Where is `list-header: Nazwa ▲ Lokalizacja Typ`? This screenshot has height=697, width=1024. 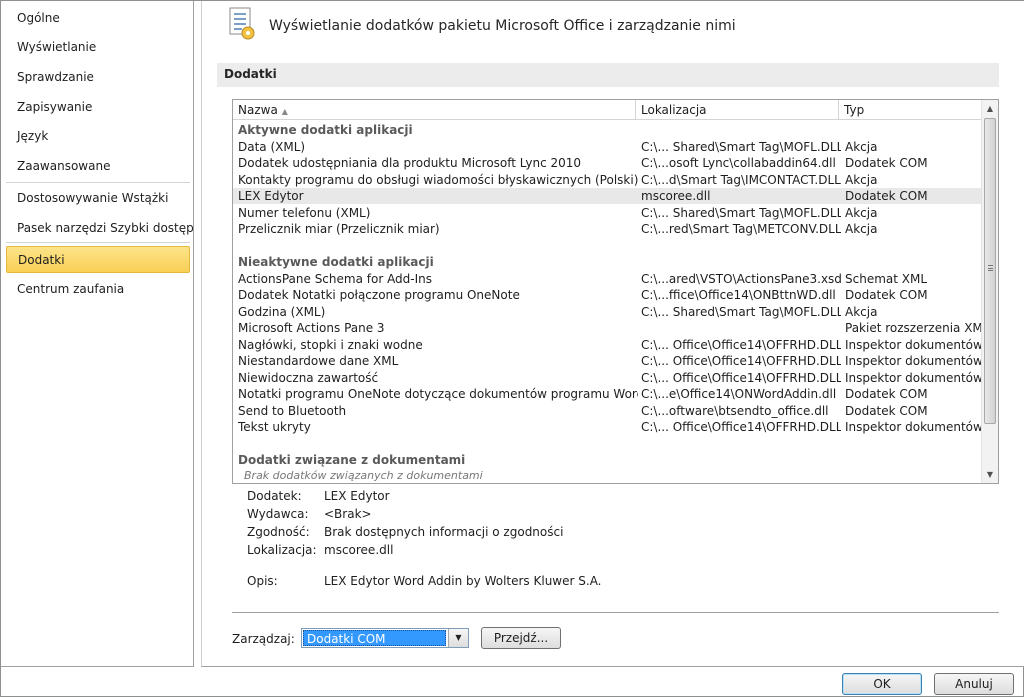 list-header: Nazwa ▲ Lokalizacja Typ is located at coordinates (607, 110).